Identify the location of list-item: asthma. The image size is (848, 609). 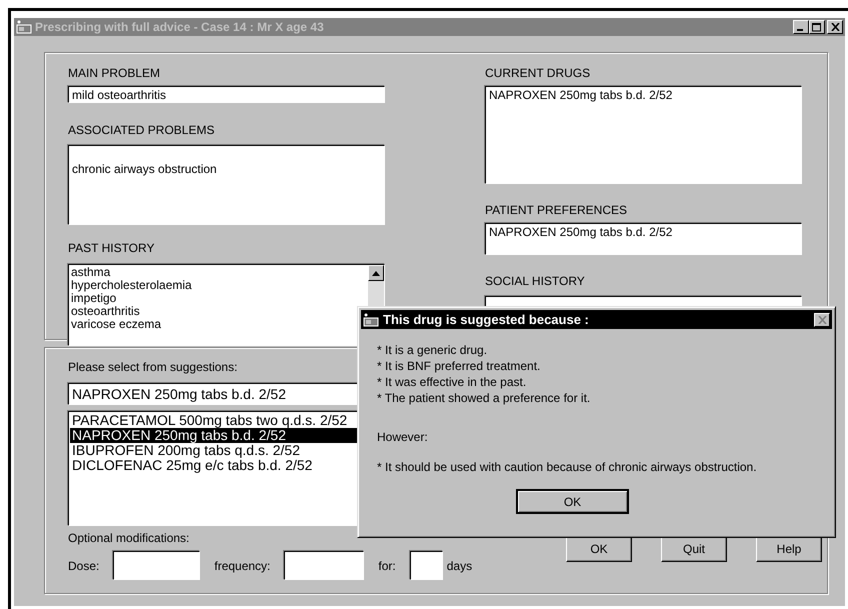
(218, 272).